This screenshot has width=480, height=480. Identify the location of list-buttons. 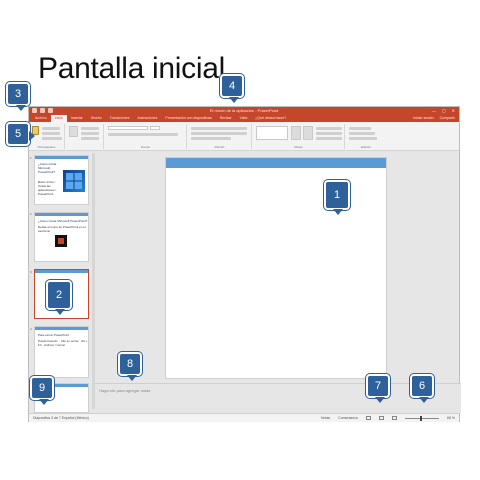
(219, 128).